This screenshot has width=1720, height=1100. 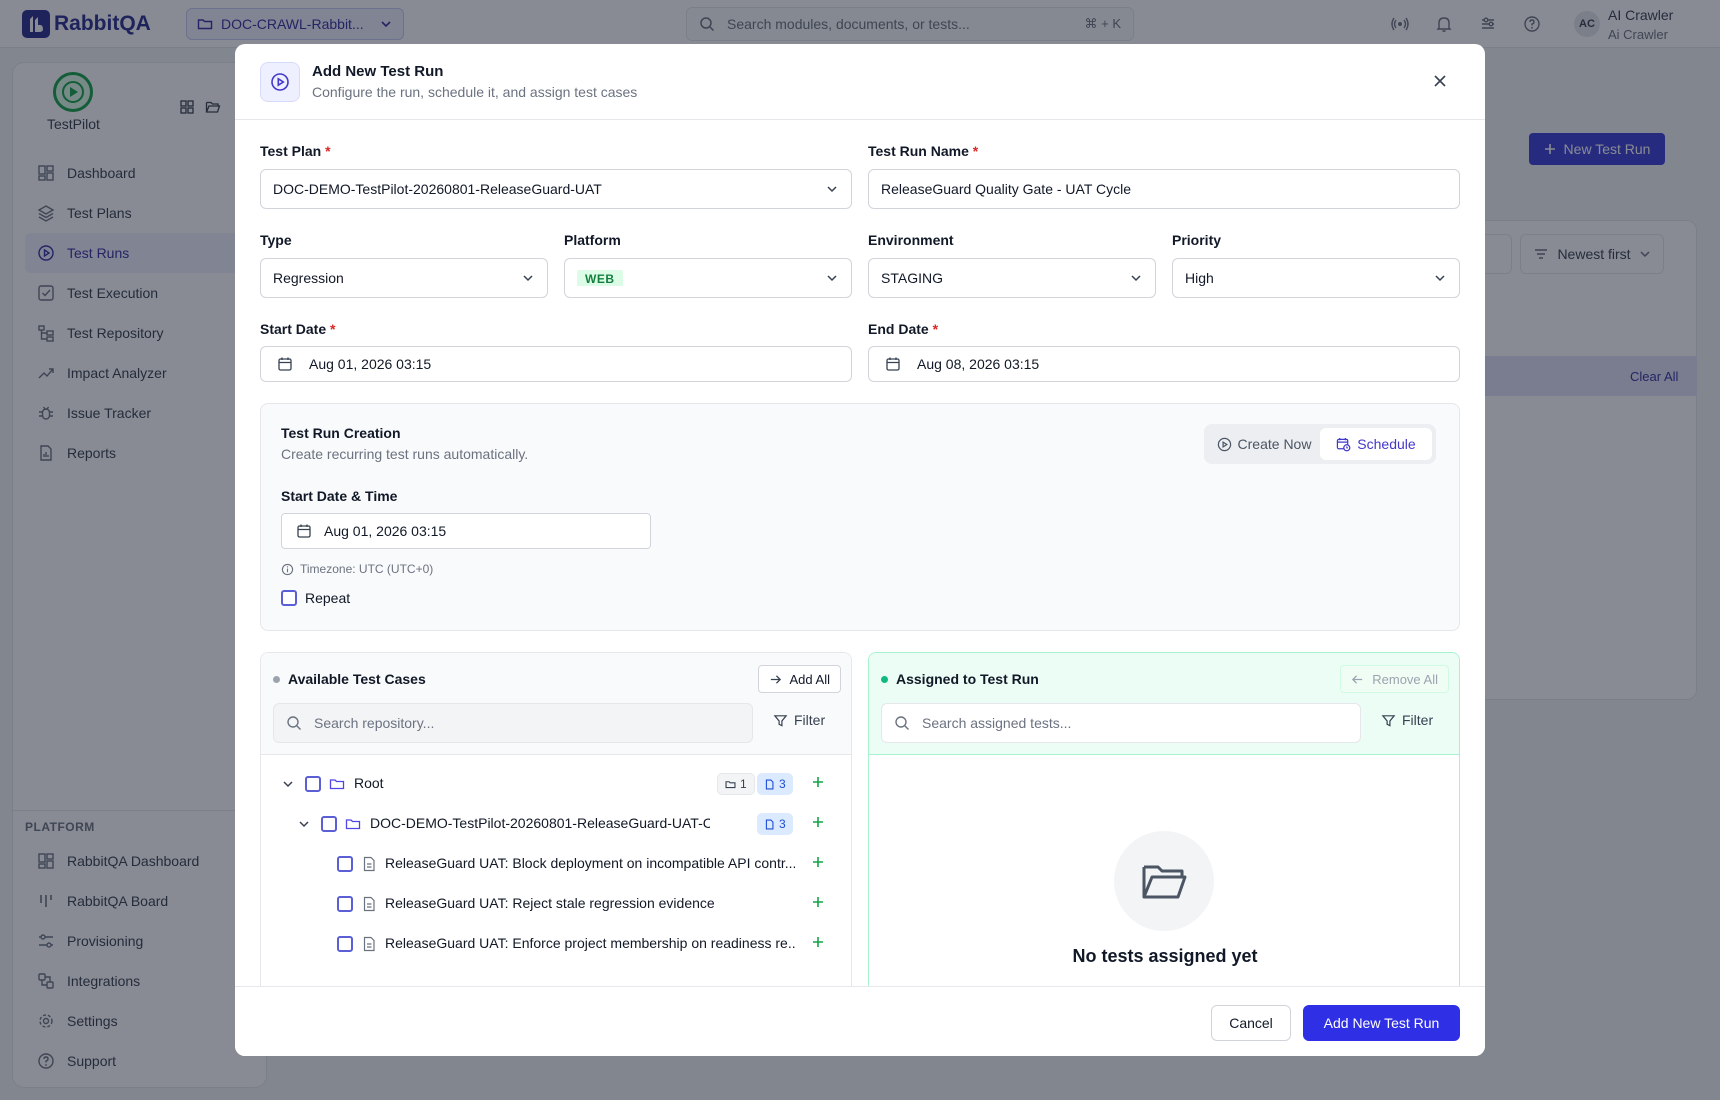 What do you see at coordinates (308, 278) in the screenshot?
I see `type-value: Regression` at bounding box center [308, 278].